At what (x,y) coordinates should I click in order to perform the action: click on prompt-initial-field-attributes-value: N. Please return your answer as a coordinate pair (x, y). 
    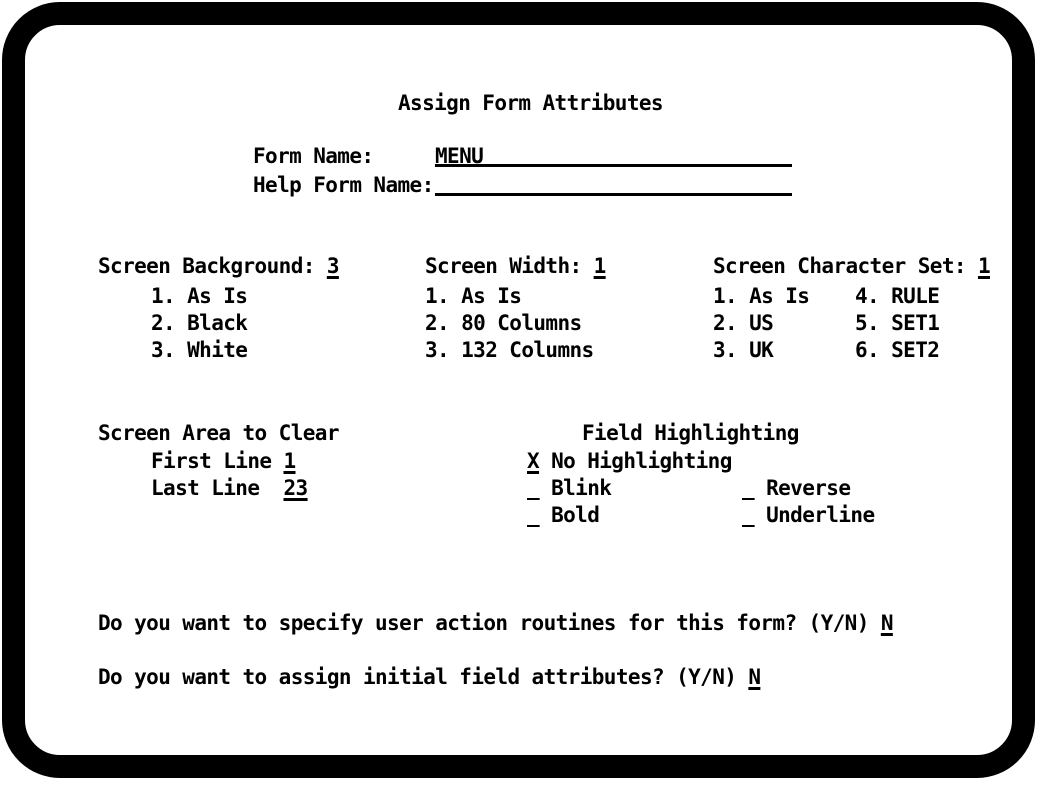
    Looking at the image, I should click on (754, 677).